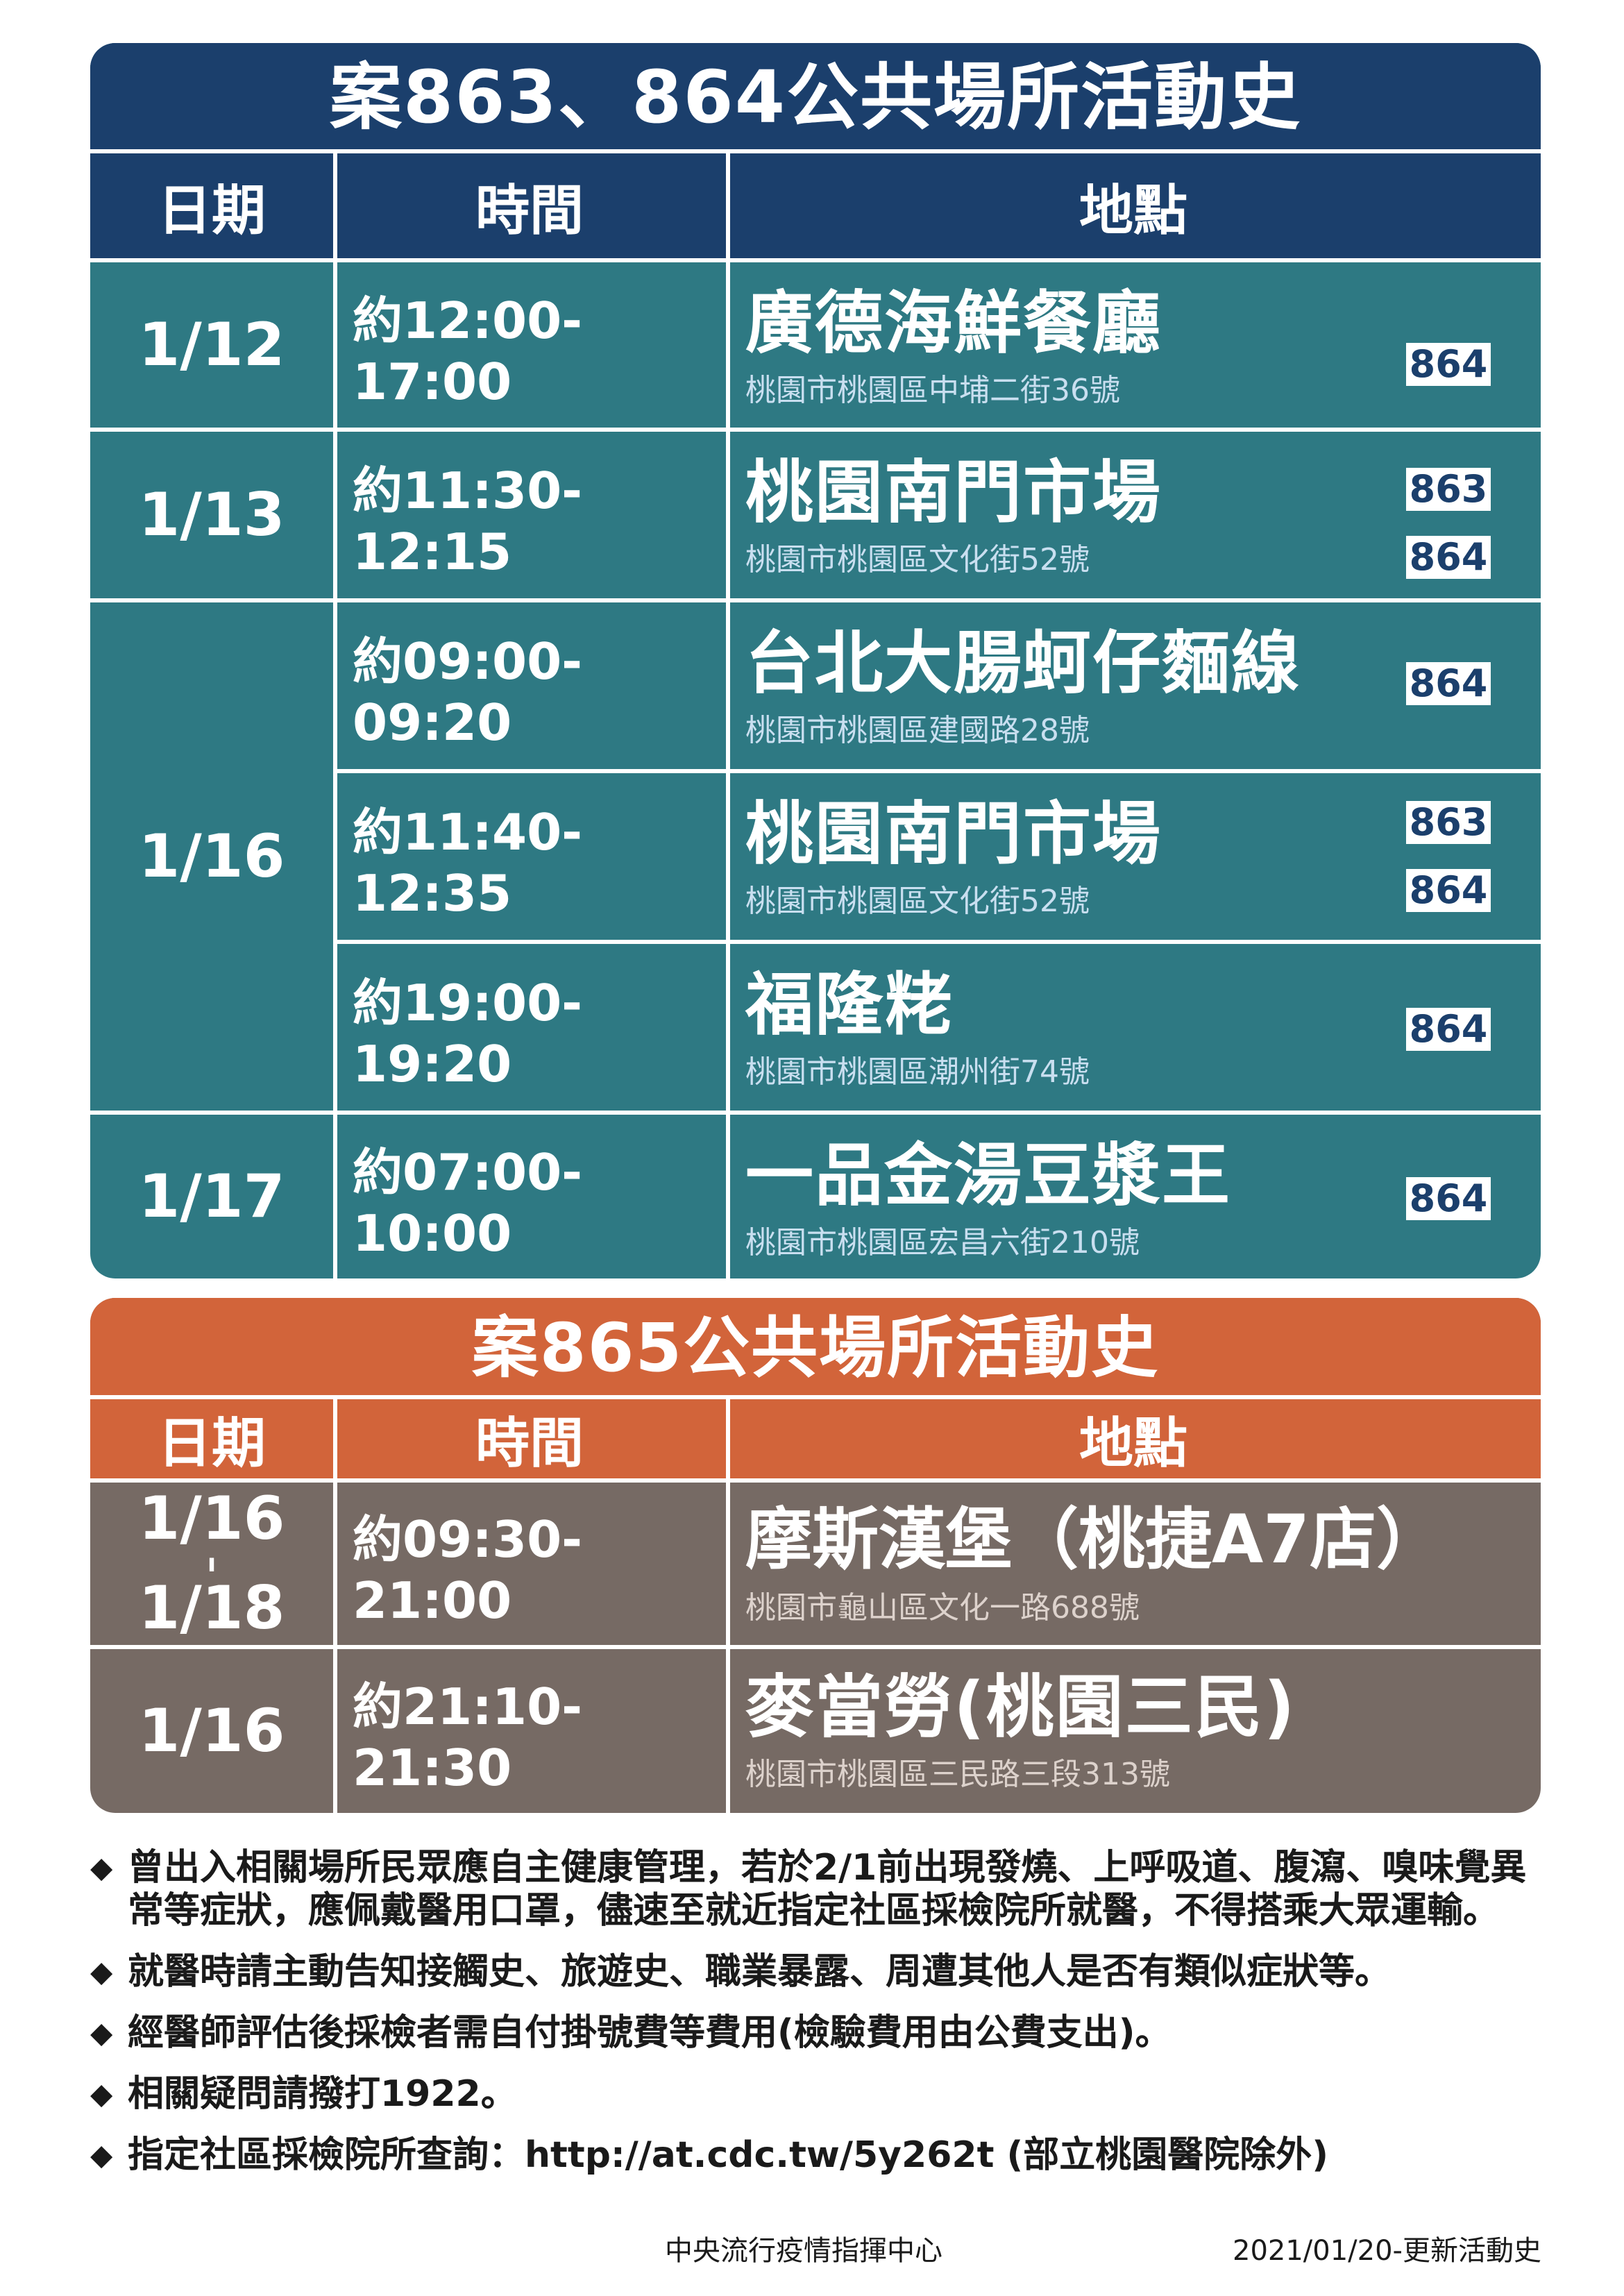  I want to click on row-time: 約11:40-12:35, so click(468, 862).